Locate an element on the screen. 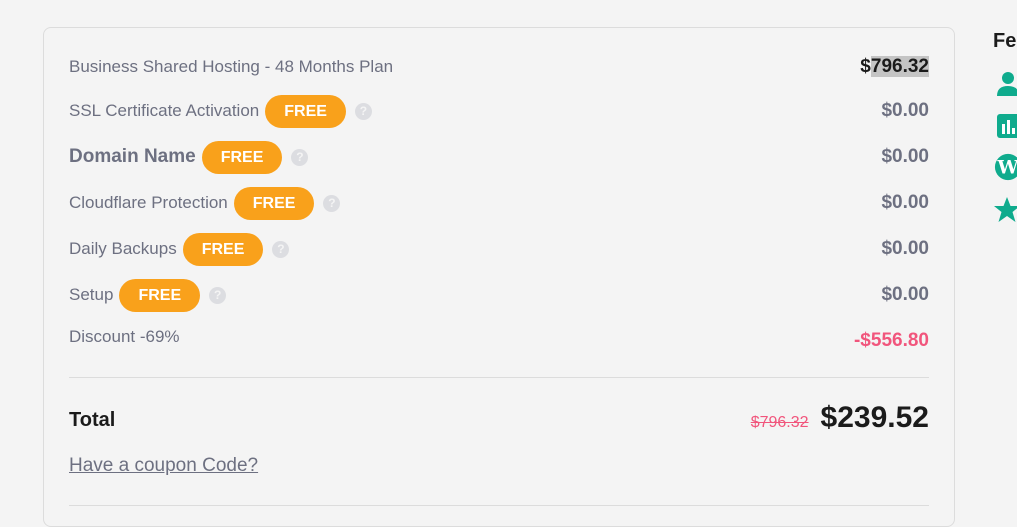  final-price: $239.52 is located at coordinates (874, 417).